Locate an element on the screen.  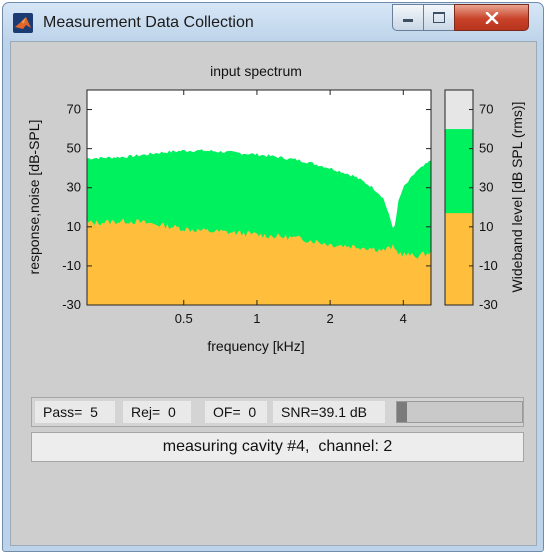
minimize-icon is located at coordinates (408, 20).